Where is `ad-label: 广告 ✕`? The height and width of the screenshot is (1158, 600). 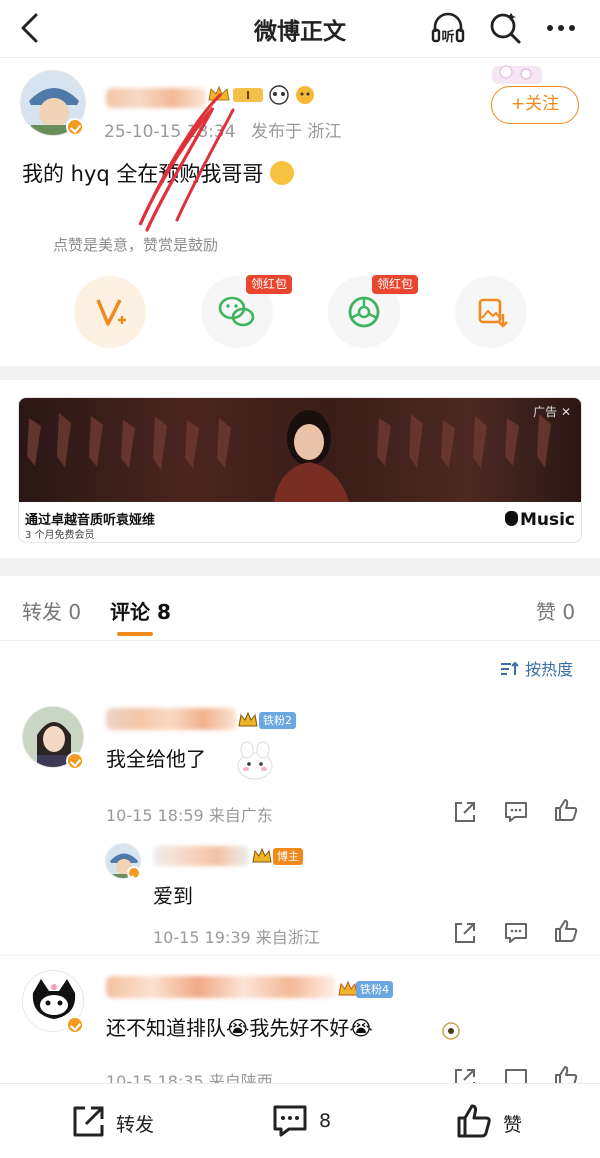
ad-label: 广告 ✕ is located at coordinates (552, 412).